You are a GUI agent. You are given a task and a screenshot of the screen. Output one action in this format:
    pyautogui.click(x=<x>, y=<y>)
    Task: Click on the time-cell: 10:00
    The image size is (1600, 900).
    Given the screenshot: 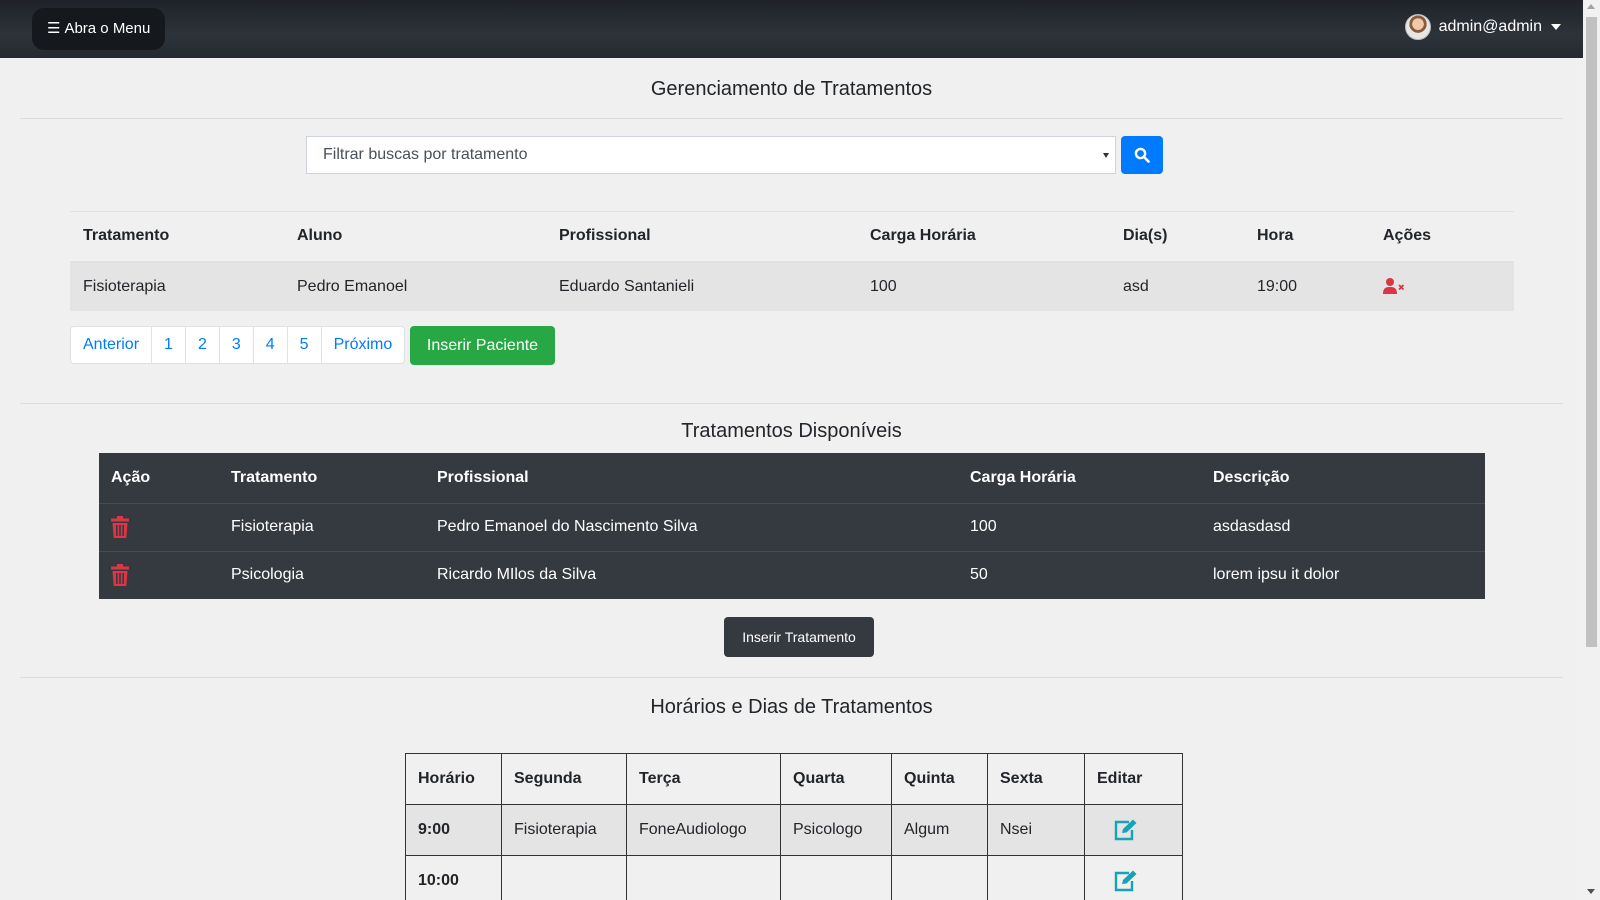 What is the action you would take?
    pyautogui.click(x=453, y=877)
    